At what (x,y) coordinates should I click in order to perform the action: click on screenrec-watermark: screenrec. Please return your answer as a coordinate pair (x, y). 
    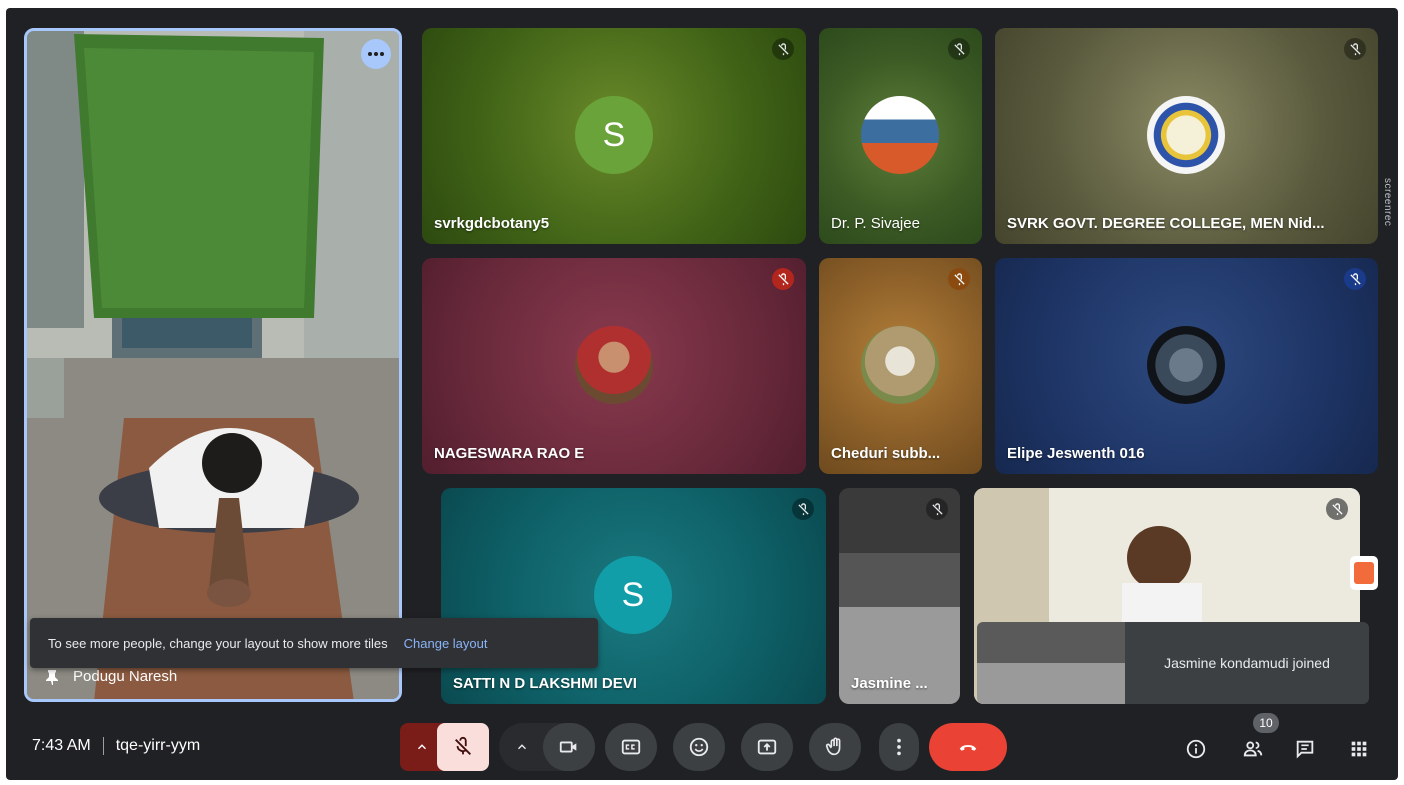
    Looking at the image, I should click on (1387, 202).